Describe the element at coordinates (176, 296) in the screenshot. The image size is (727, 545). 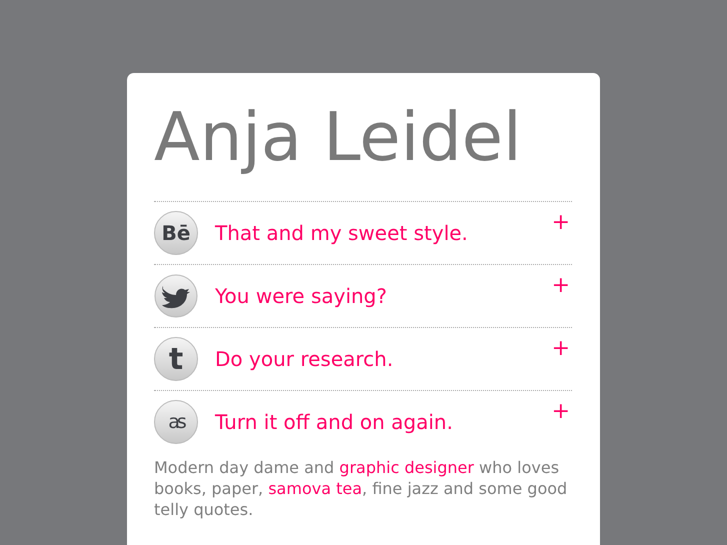
I see `bird-icon` at that location.